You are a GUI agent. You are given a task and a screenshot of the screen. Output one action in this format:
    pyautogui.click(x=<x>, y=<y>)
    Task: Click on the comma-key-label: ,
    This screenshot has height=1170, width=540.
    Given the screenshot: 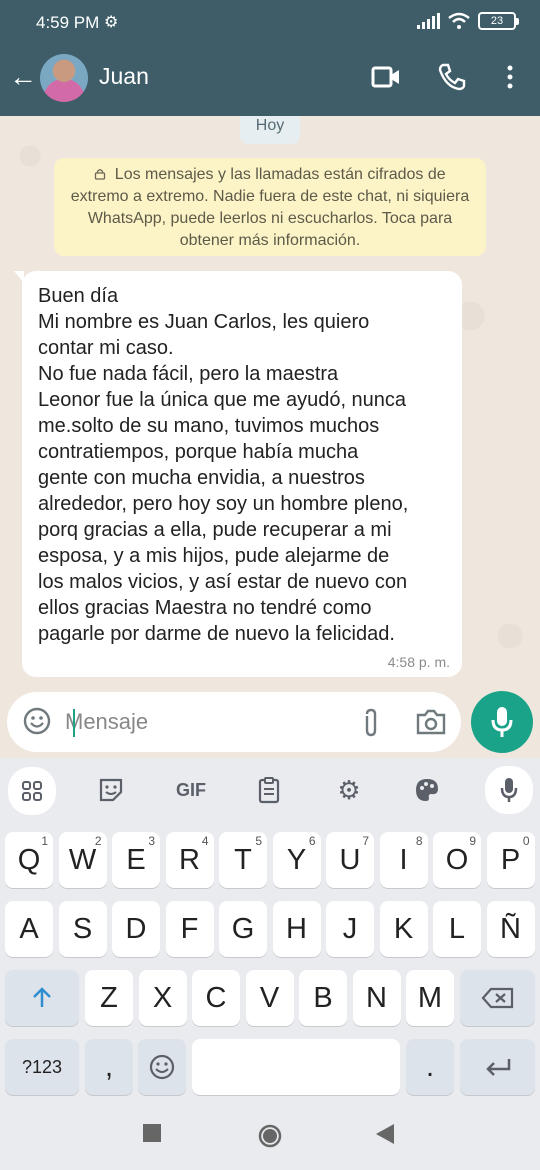 What is the action you would take?
    pyautogui.click(x=109, y=1066)
    